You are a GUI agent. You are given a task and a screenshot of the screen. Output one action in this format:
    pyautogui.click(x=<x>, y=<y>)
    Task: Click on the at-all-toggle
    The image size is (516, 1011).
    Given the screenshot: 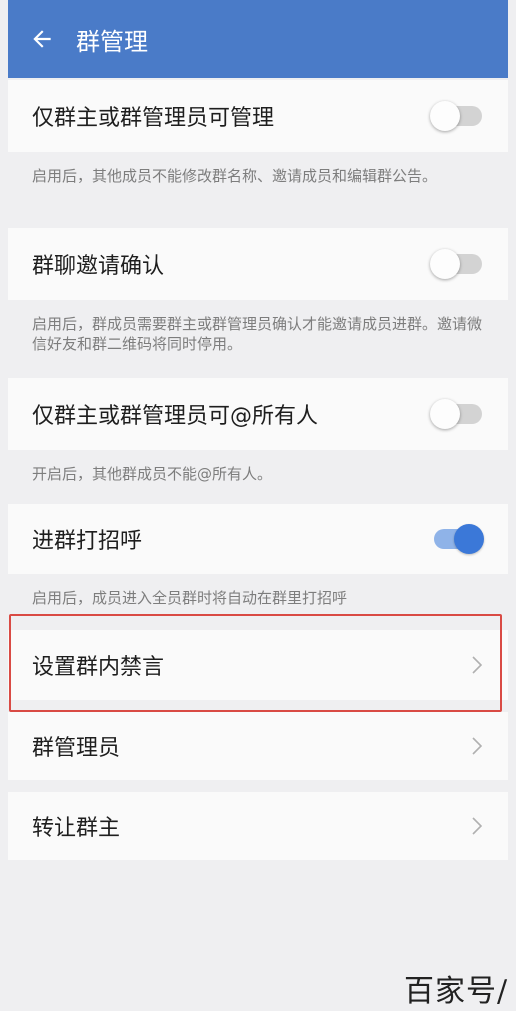 What is the action you would take?
    pyautogui.click(x=457, y=414)
    